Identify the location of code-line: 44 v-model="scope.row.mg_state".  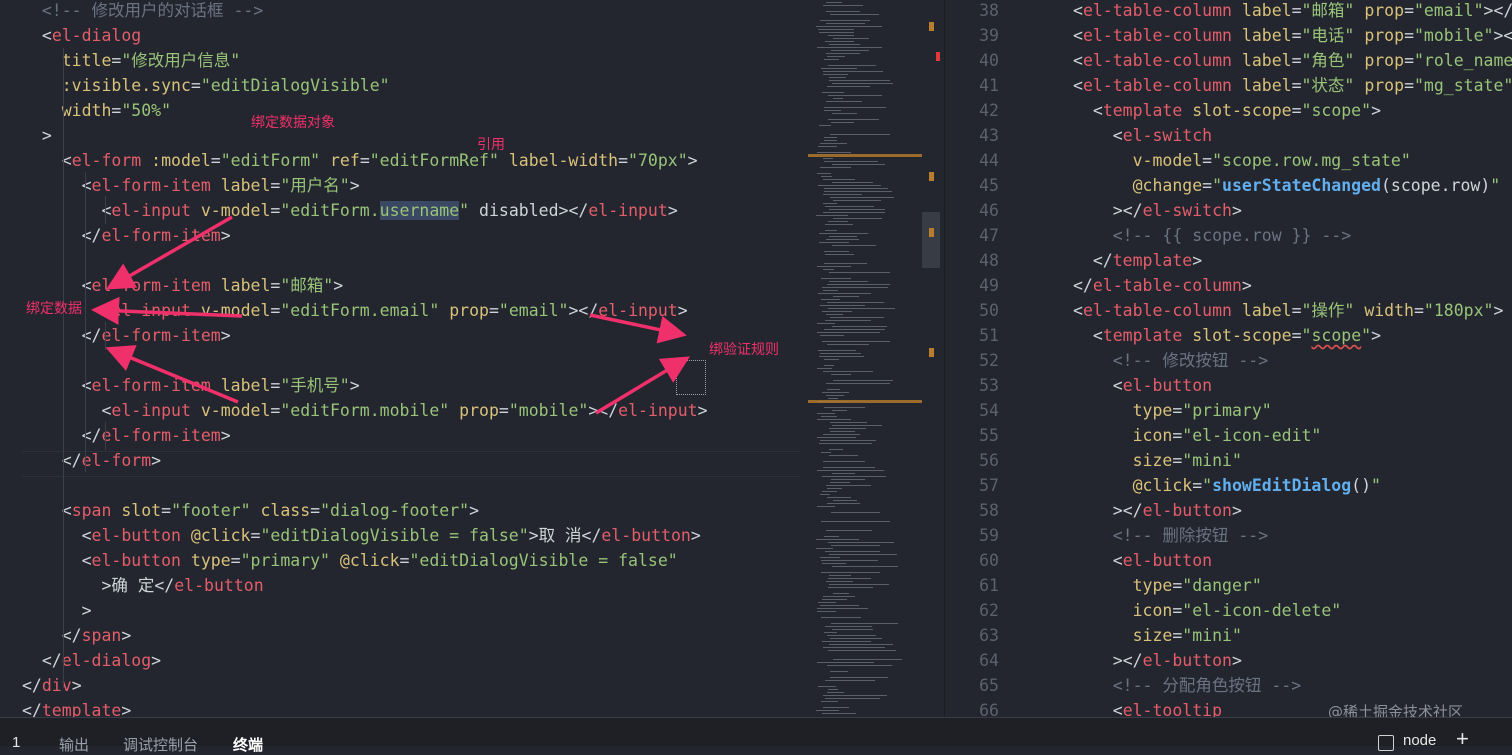
(1228, 160).